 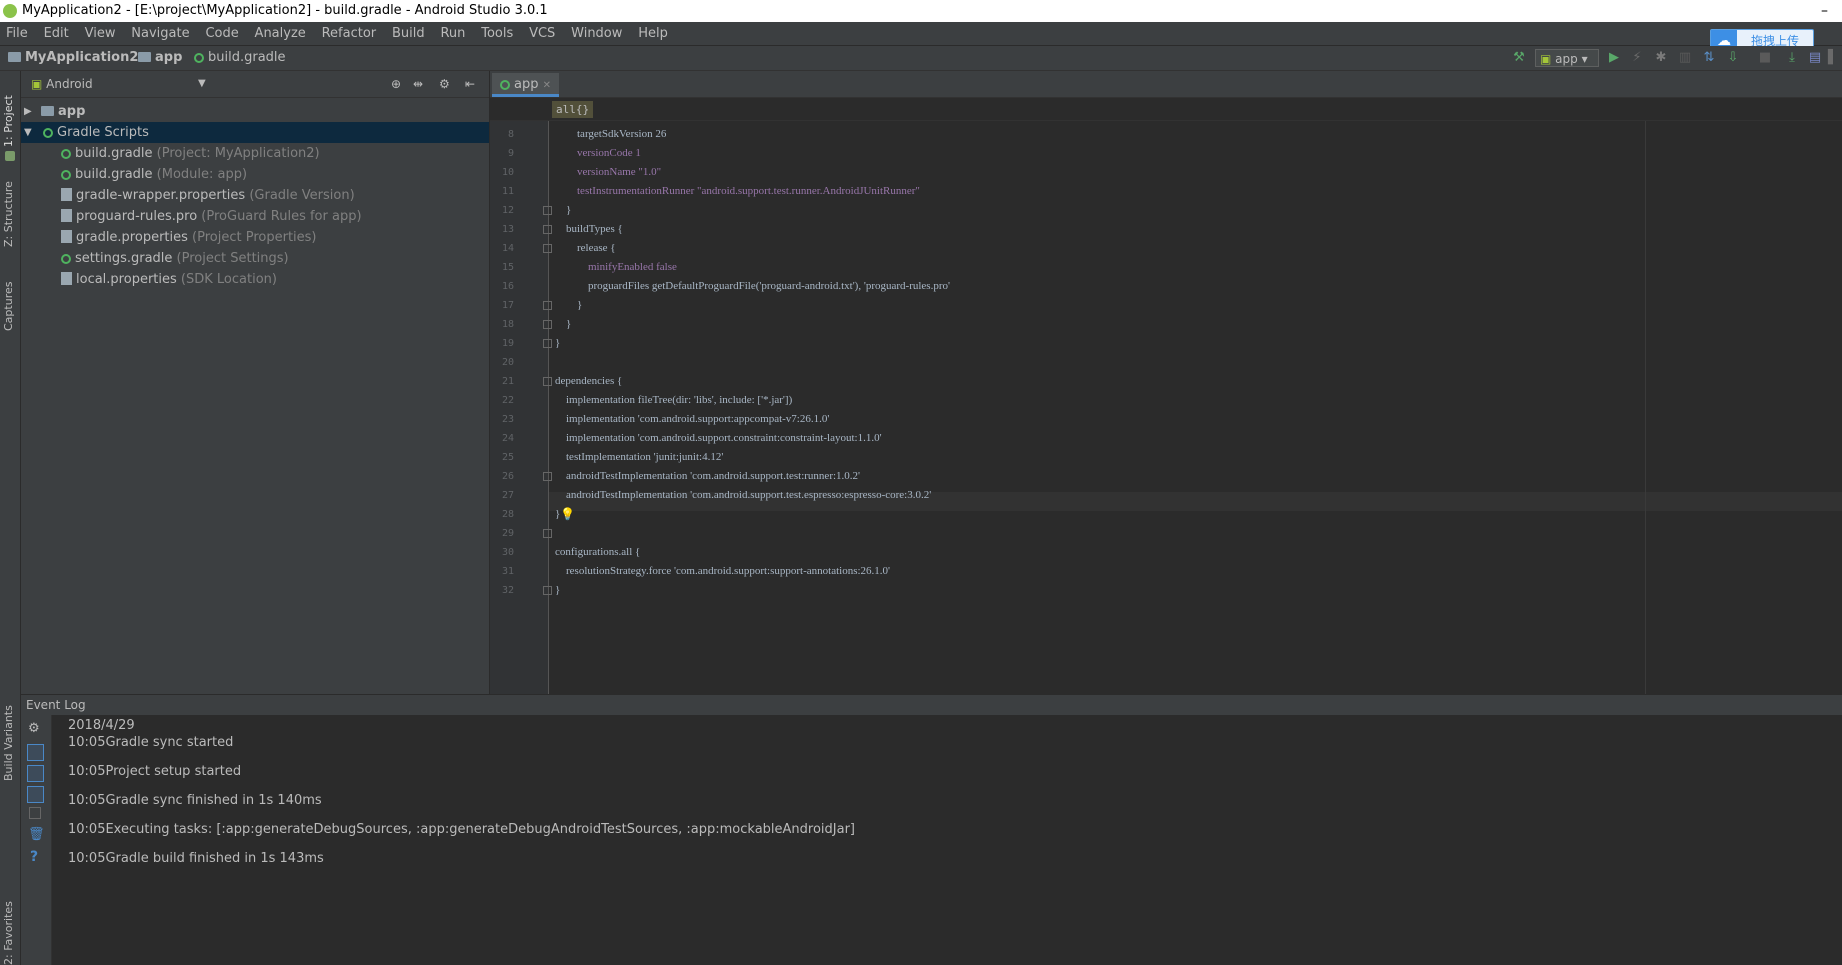 What do you see at coordinates (1792, 58) in the screenshot?
I see `sdk-manager-icon: ⤓` at bounding box center [1792, 58].